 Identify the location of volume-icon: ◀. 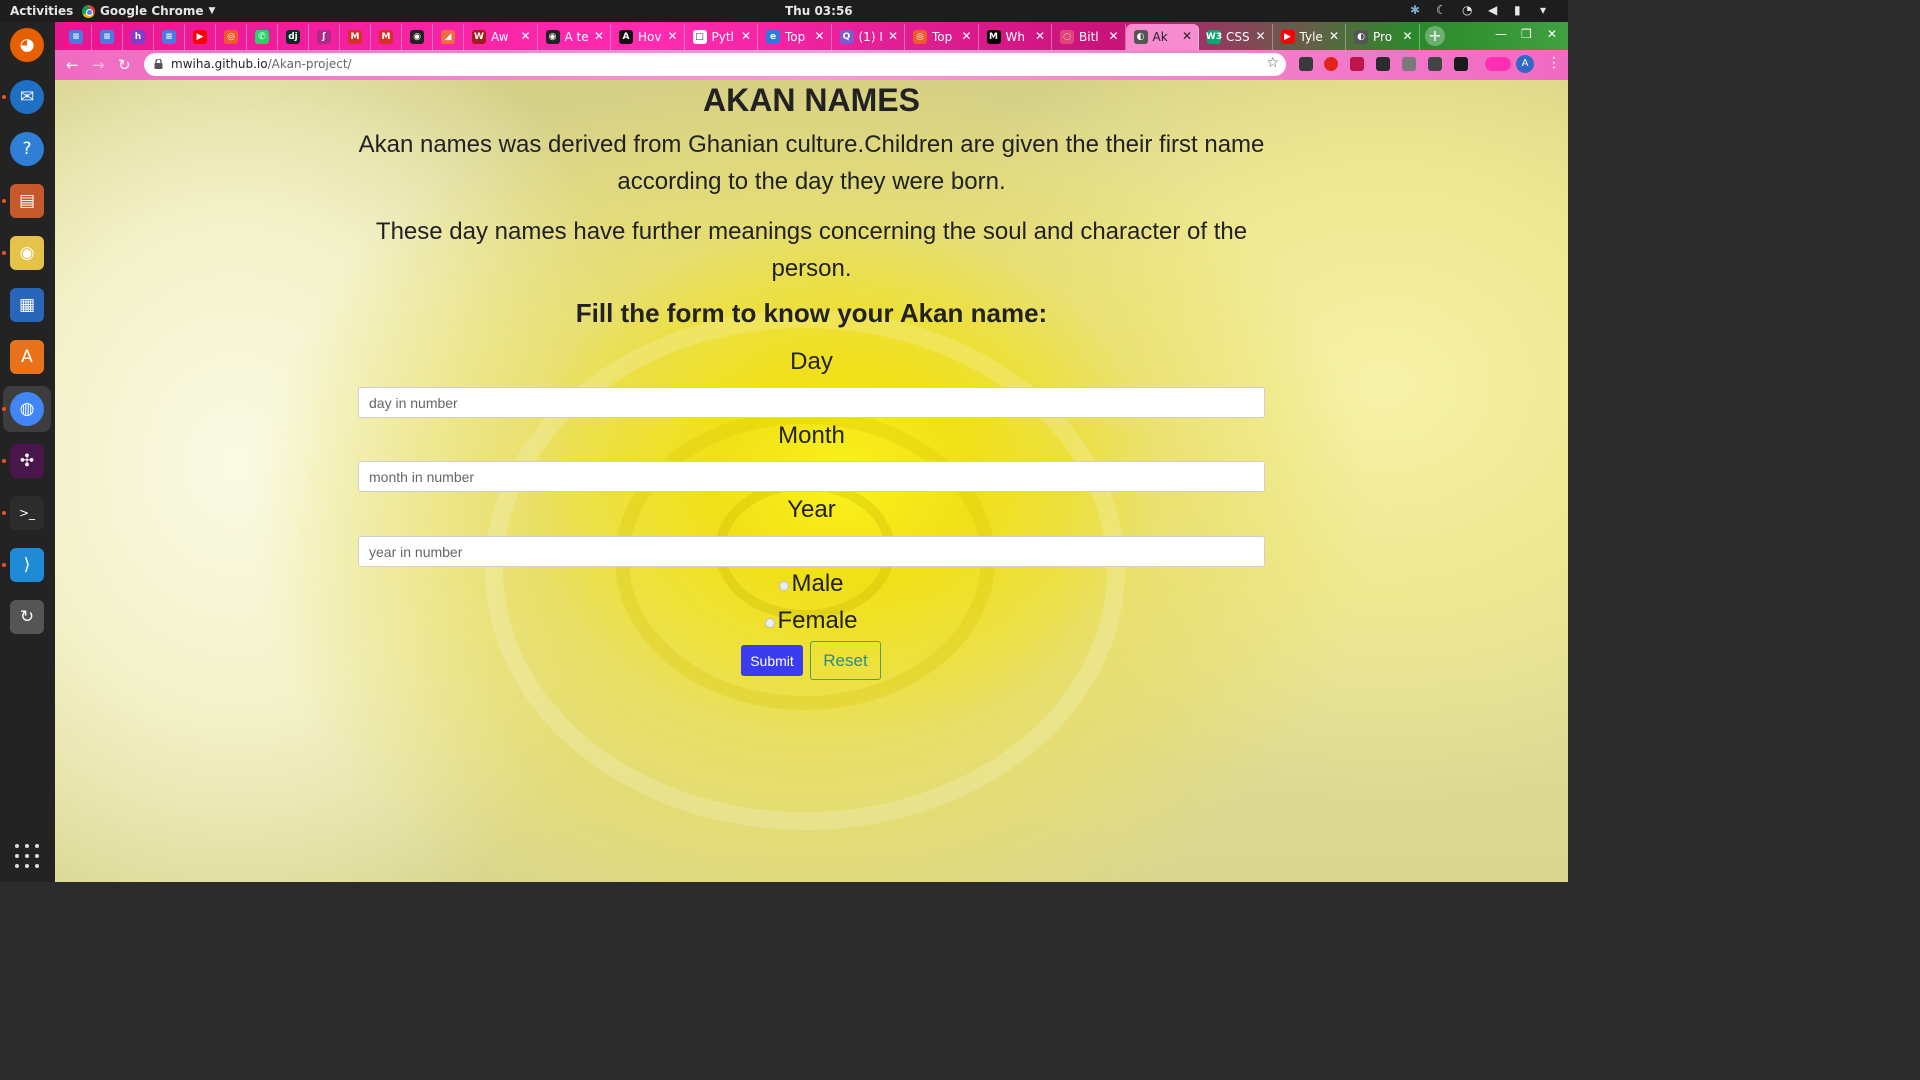
(1495, 10).